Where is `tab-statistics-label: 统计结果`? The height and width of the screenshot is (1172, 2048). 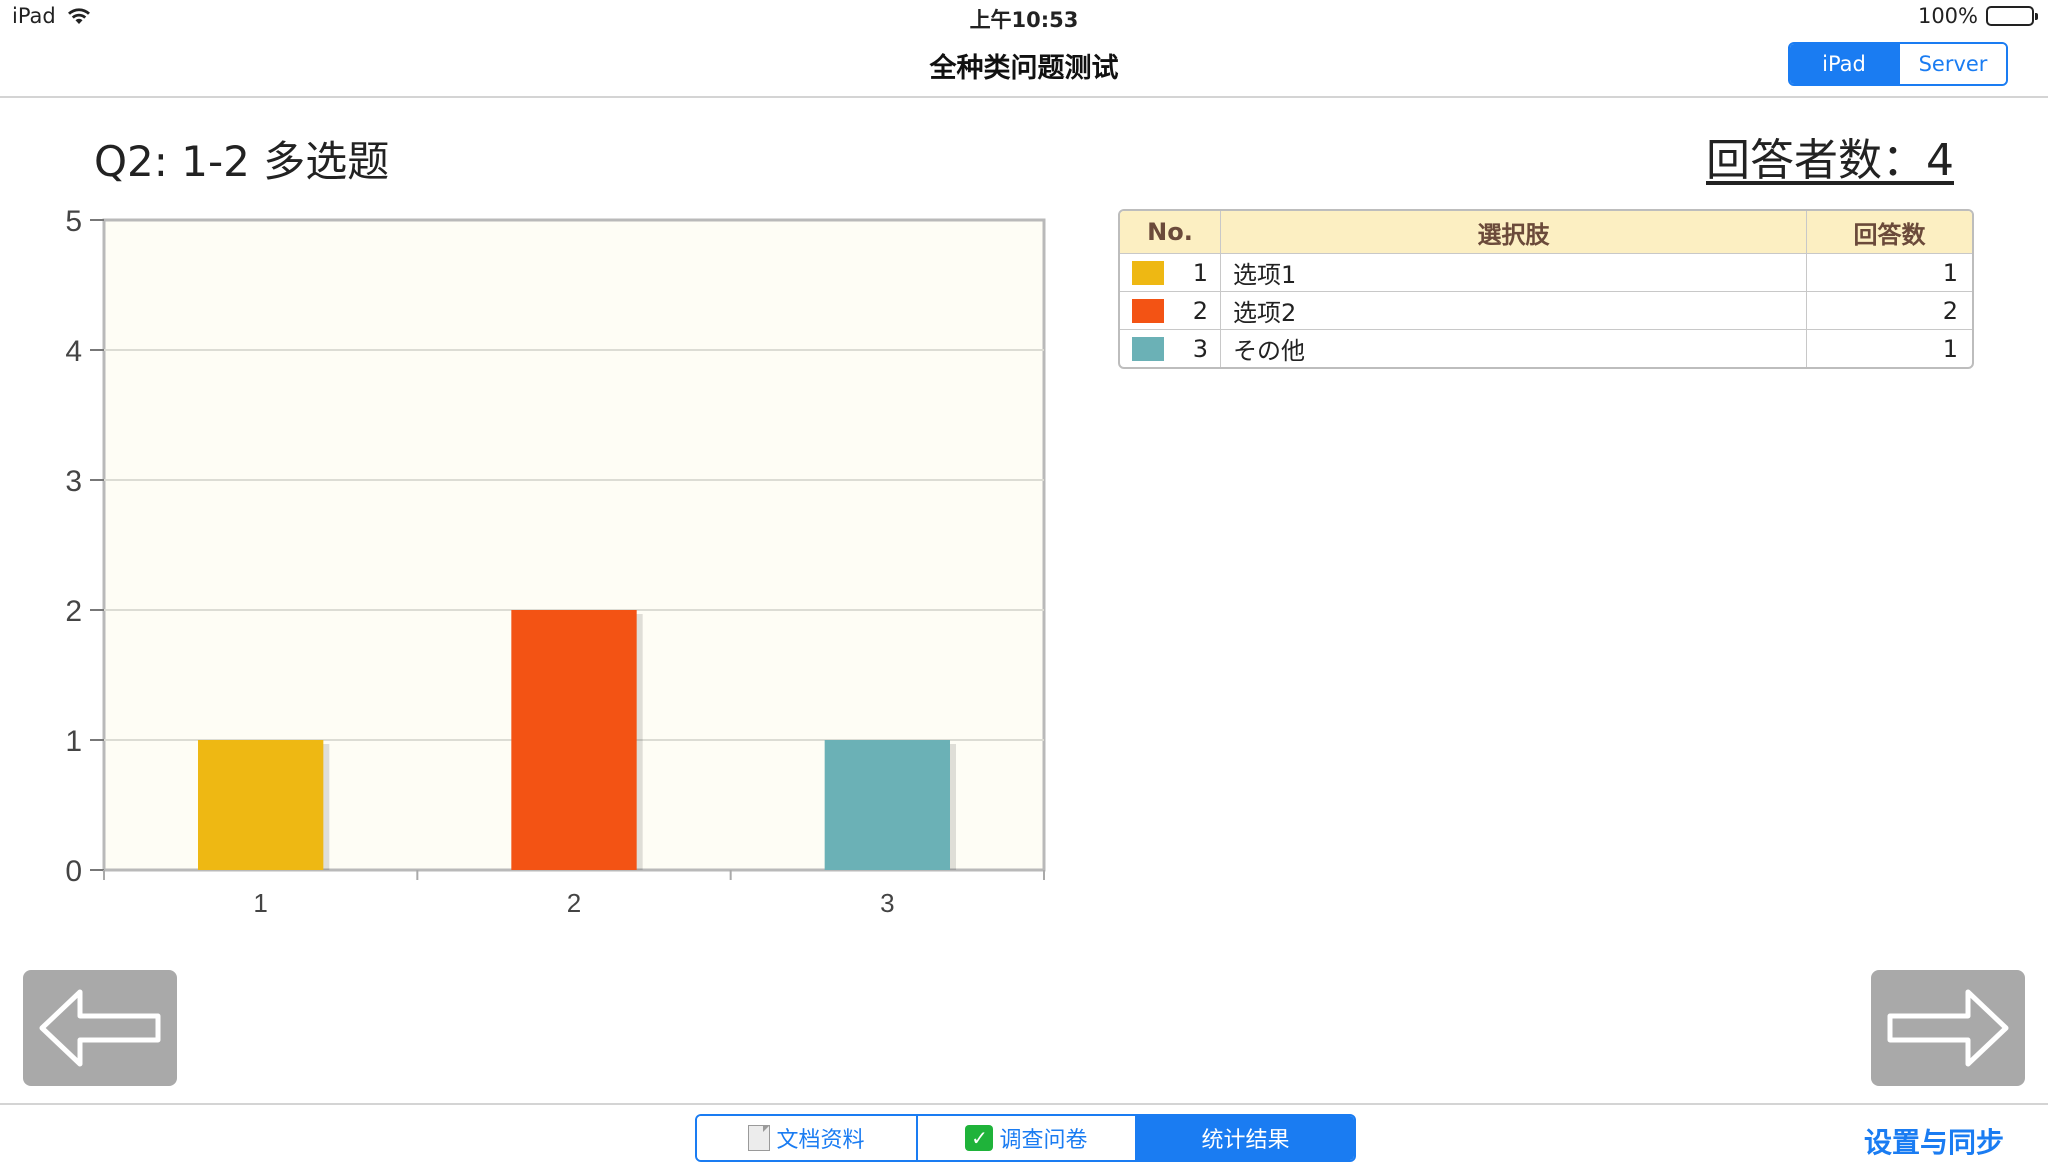
tab-statistics-label: 统计结果 is located at coordinates (1245, 1140).